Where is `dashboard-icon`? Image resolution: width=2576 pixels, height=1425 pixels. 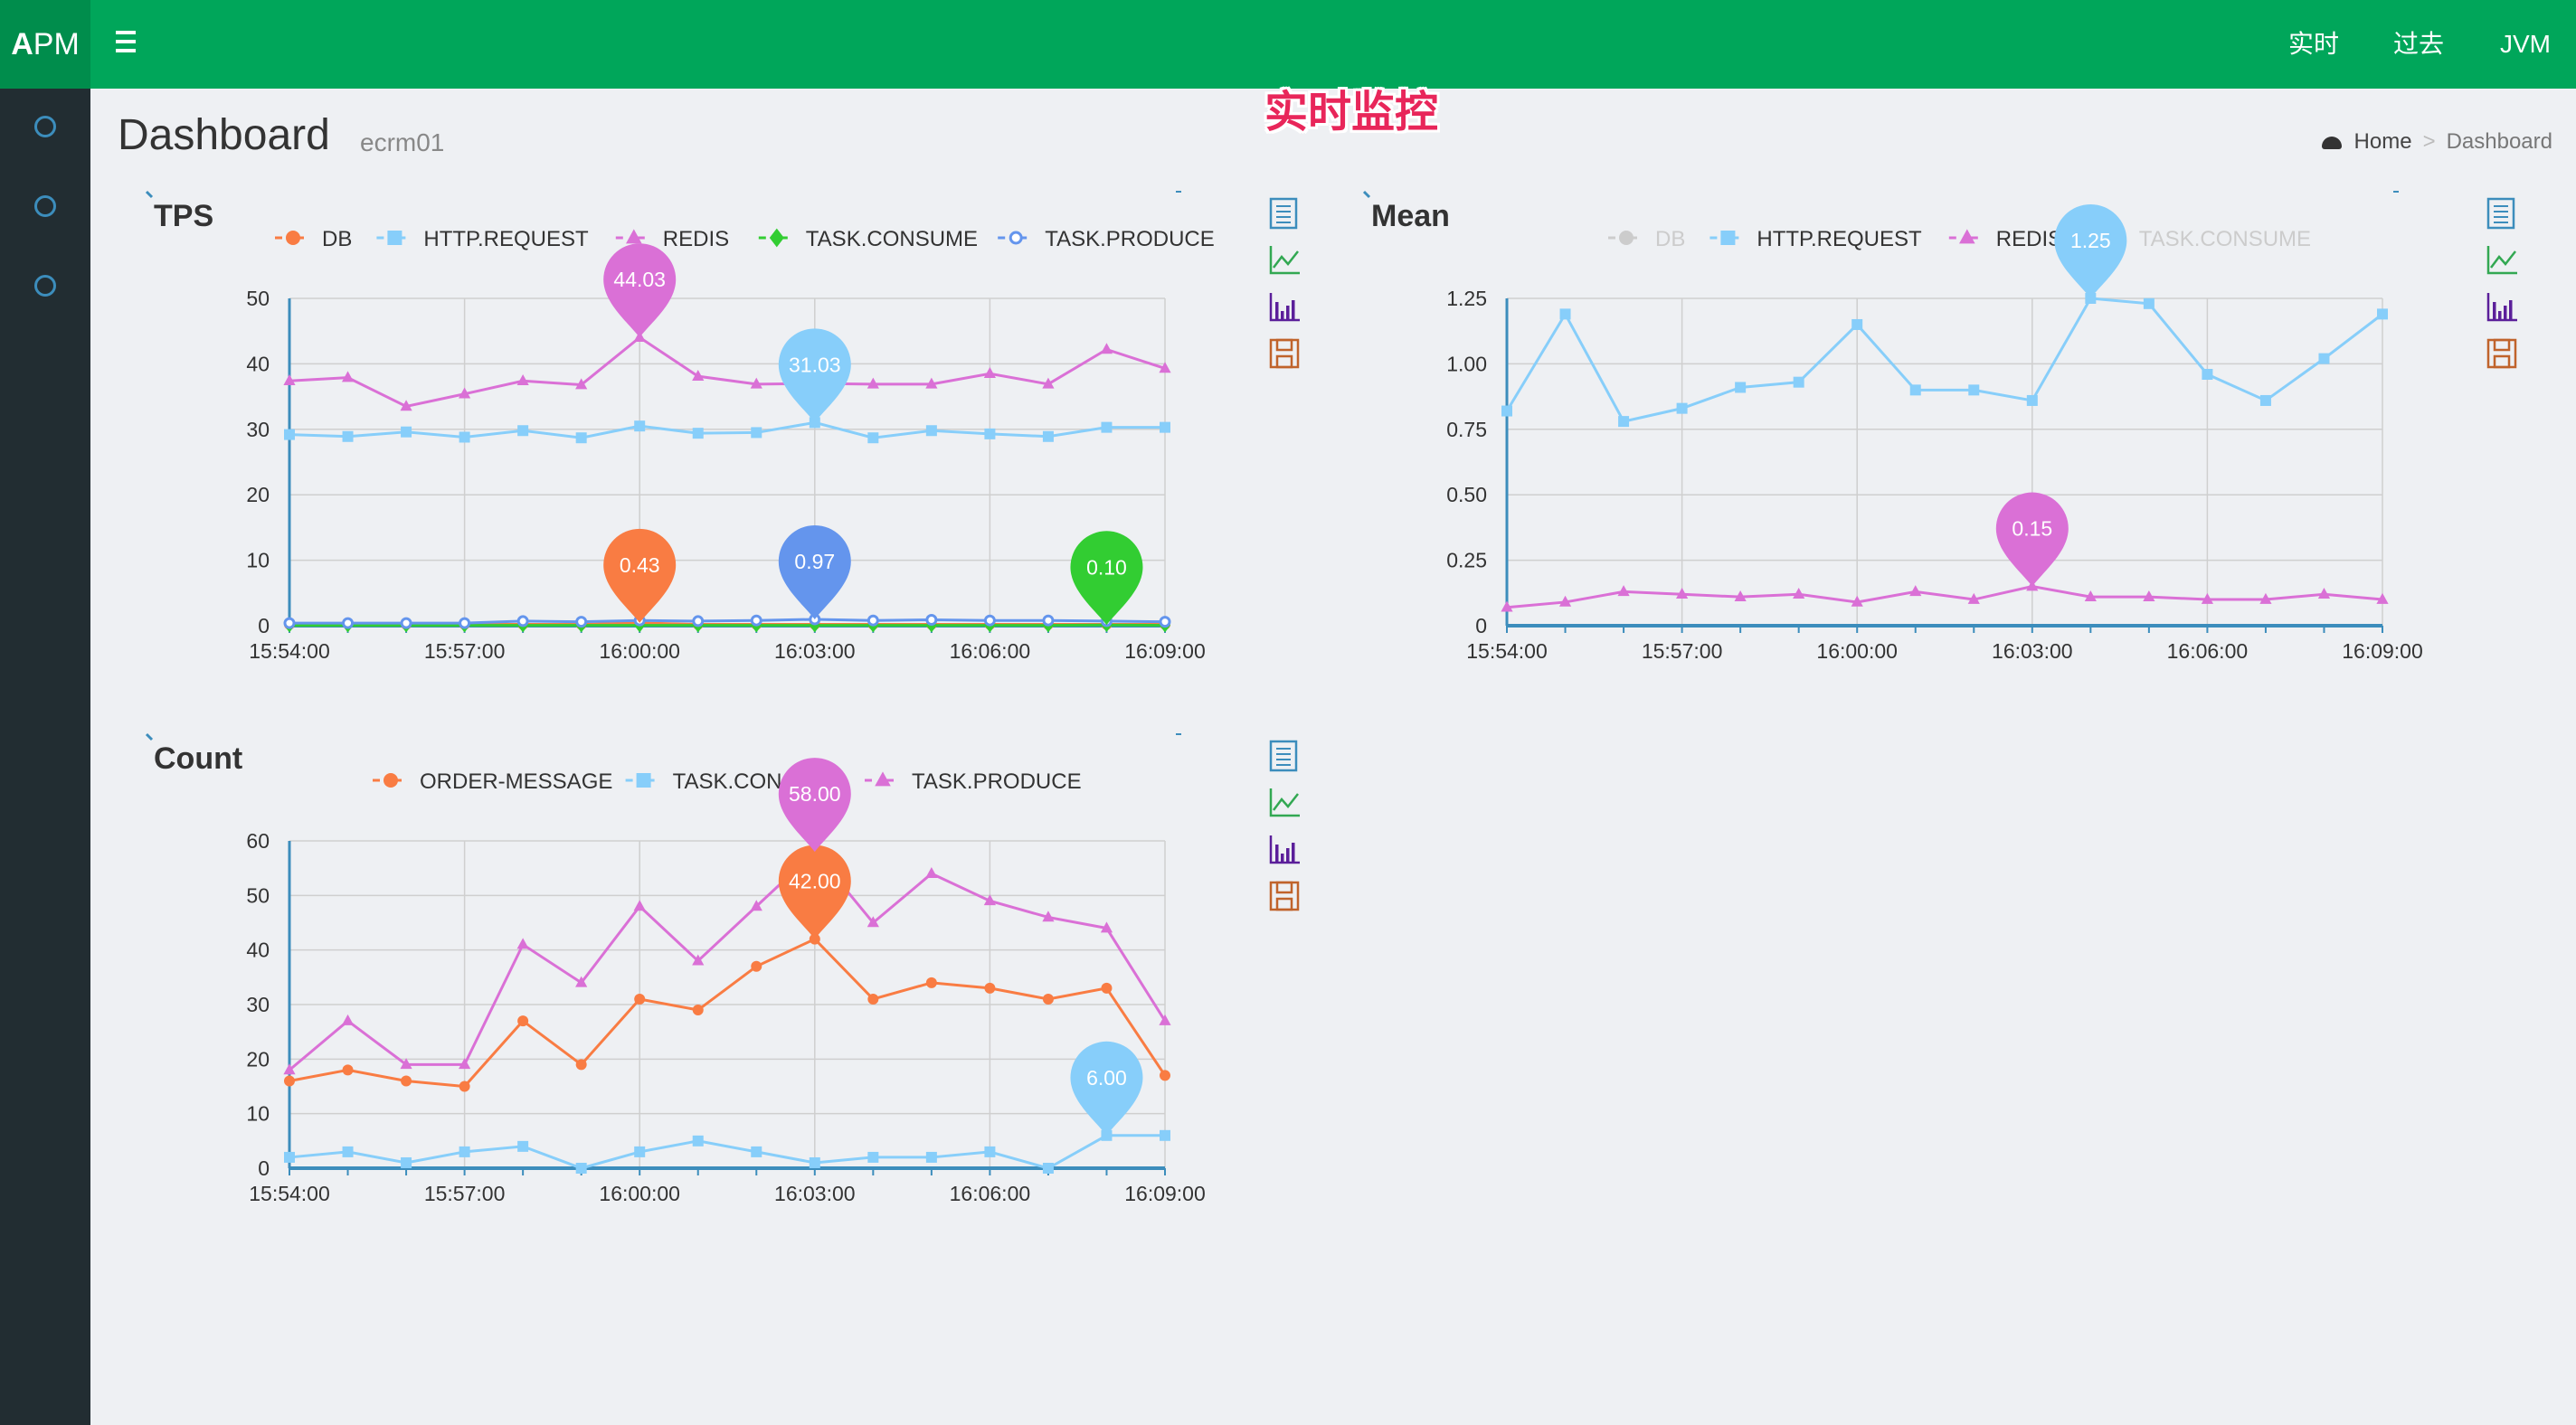
dashboard-icon is located at coordinates (2331, 142).